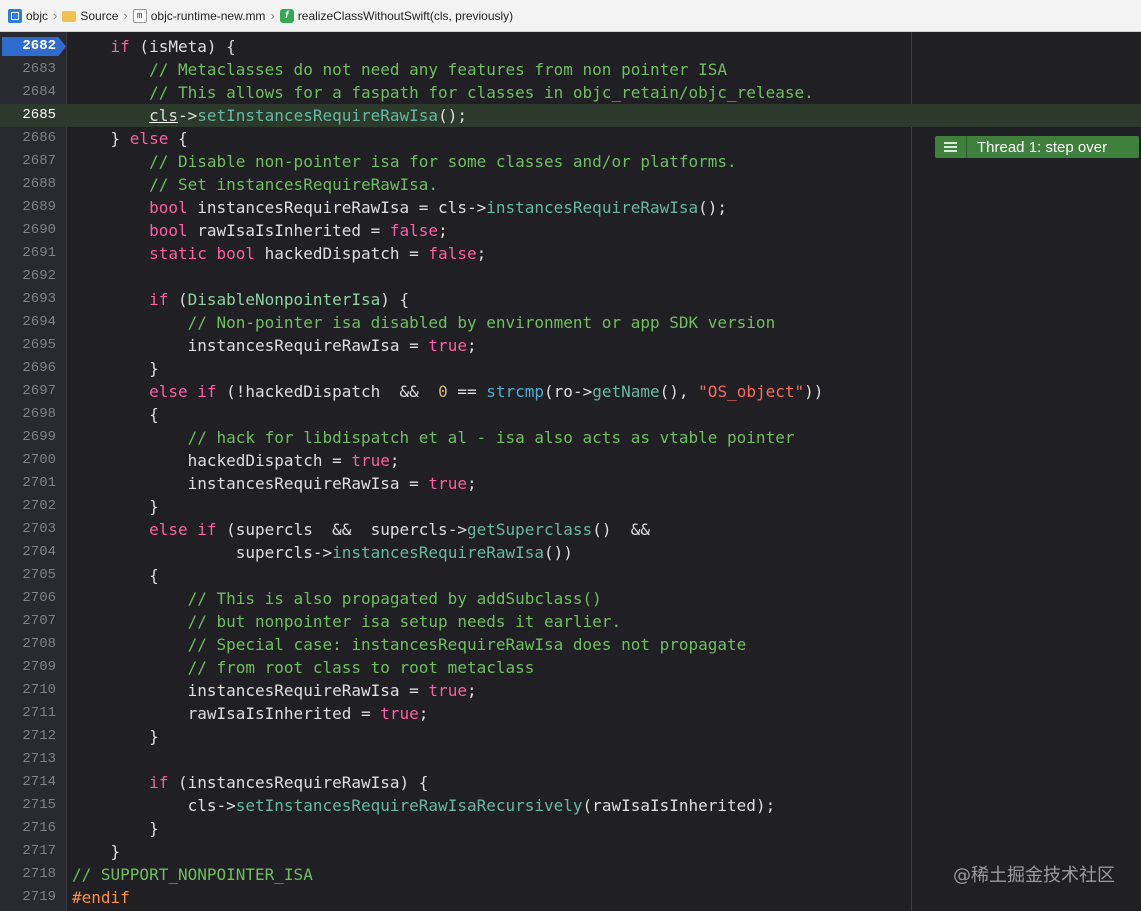 The height and width of the screenshot is (911, 1141). I want to click on line-number: 2711, so click(28, 713).